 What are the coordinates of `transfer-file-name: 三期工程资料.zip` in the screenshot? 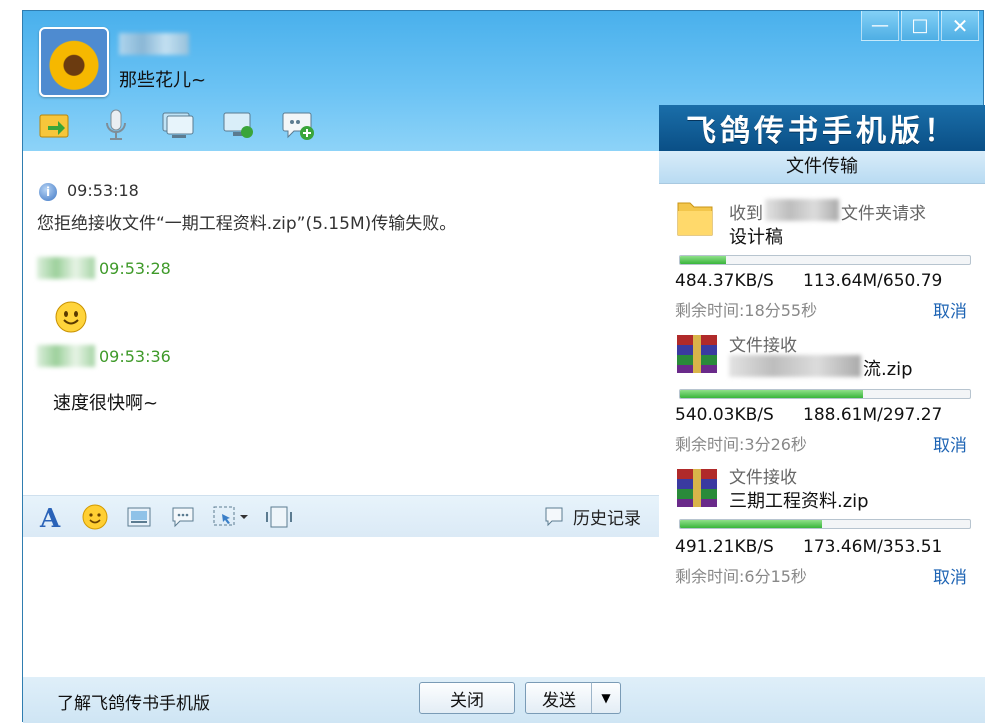 It's located at (799, 501).